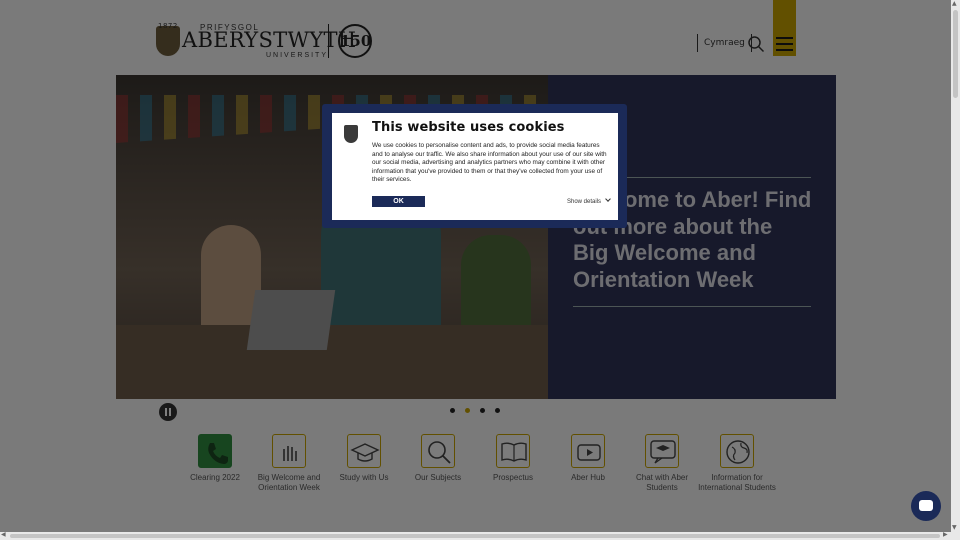 Image resolution: width=960 pixels, height=540 pixels. What do you see at coordinates (3, 534) in the screenshot?
I see `scroll-left-arrow-icon: ◀` at bounding box center [3, 534].